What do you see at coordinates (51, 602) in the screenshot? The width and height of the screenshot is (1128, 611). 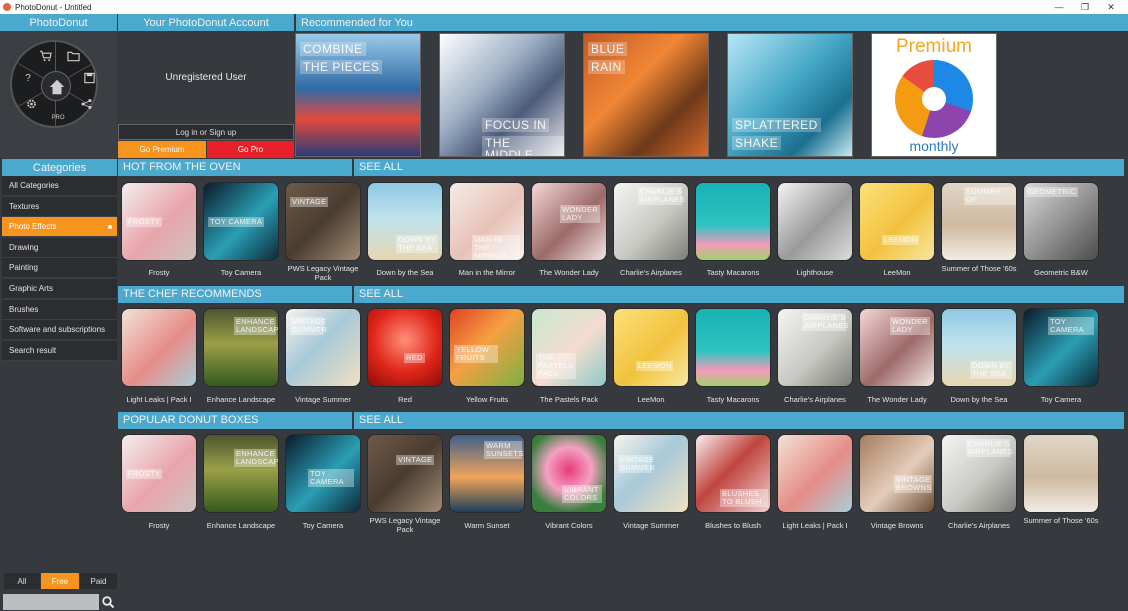 I see `search-input` at bounding box center [51, 602].